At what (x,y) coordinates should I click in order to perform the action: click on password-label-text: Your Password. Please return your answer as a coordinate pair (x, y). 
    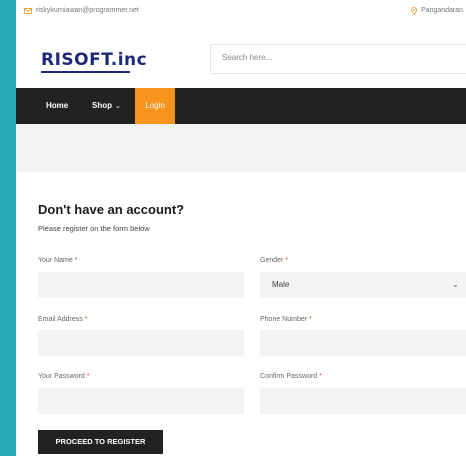
    Looking at the image, I should click on (61, 376).